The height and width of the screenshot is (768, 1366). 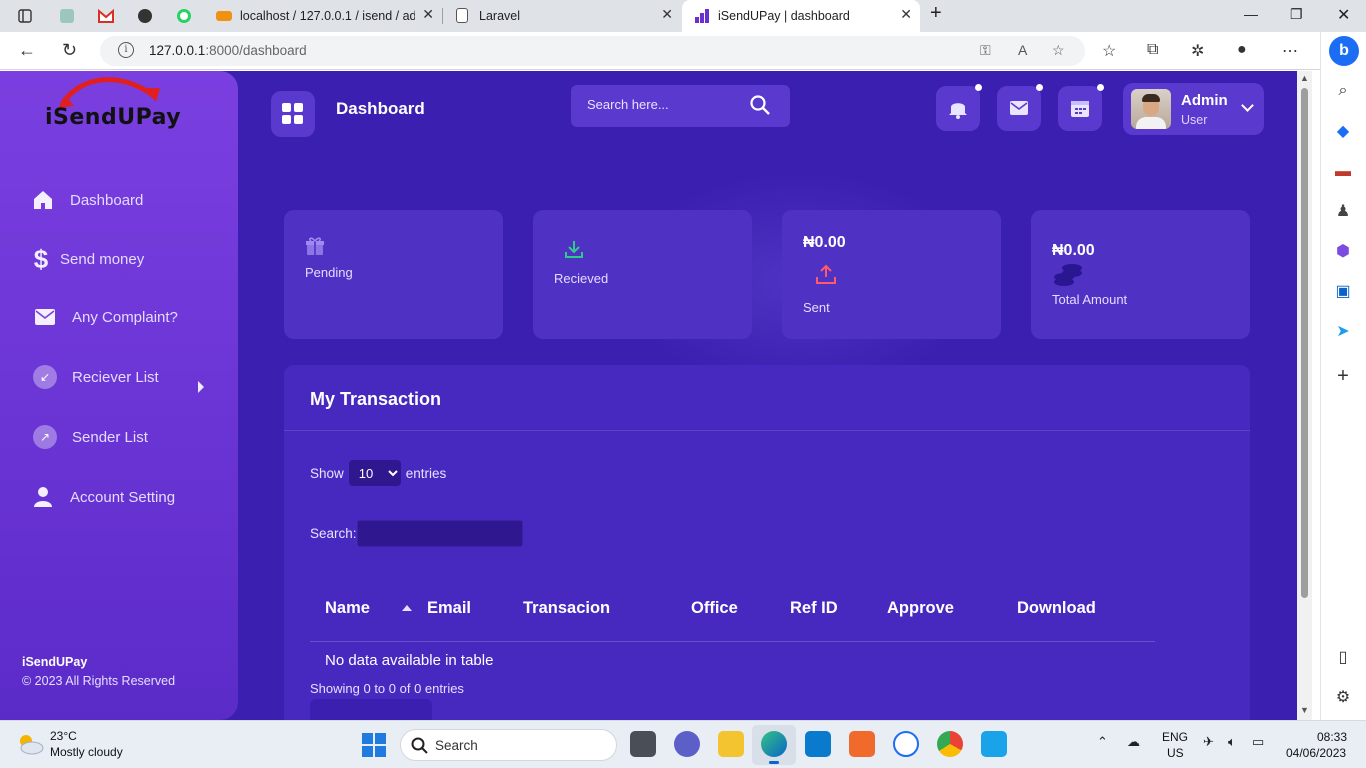 I want to click on sidebar-item-label: Send money, so click(x=102, y=259).